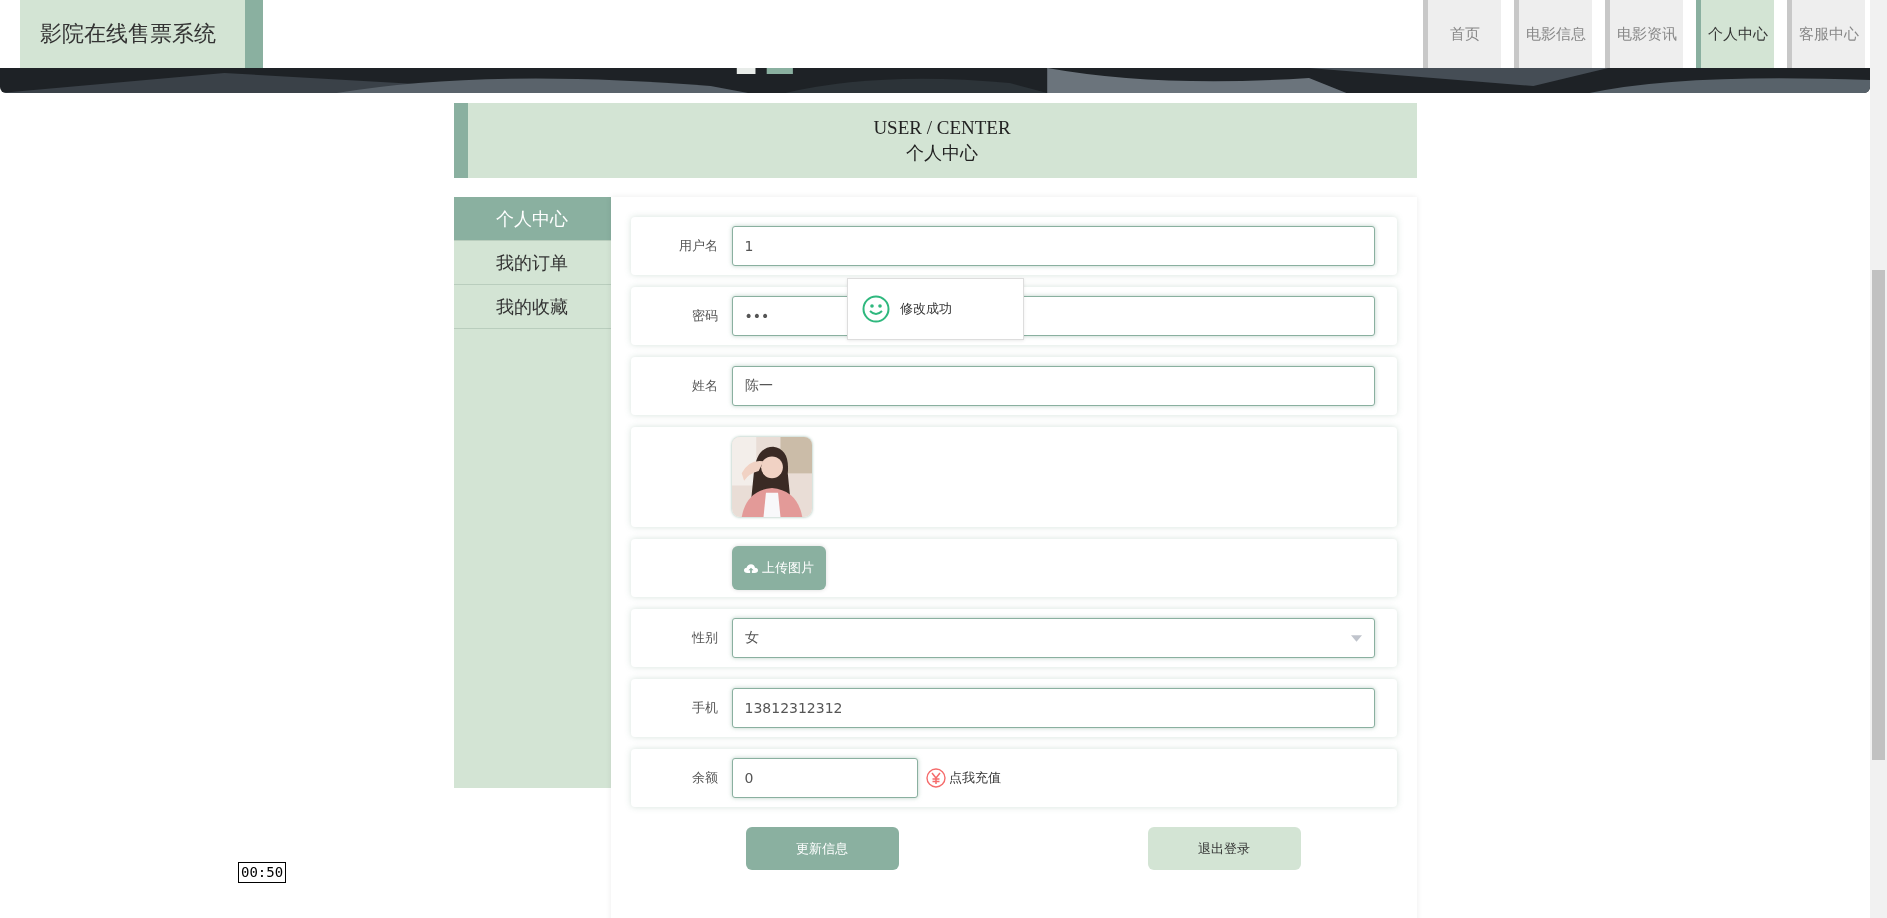 The image size is (1887, 918). Describe the element at coordinates (532, 263) in the screenshot. I see `sidebar-item: 我的订单` at that location.